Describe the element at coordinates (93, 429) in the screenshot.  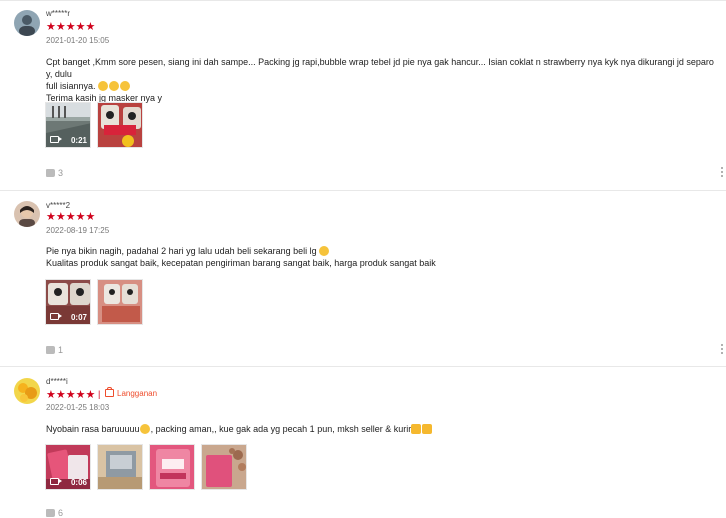
I see `comment-line: Nyobain rasa baruuuuu` at that location.